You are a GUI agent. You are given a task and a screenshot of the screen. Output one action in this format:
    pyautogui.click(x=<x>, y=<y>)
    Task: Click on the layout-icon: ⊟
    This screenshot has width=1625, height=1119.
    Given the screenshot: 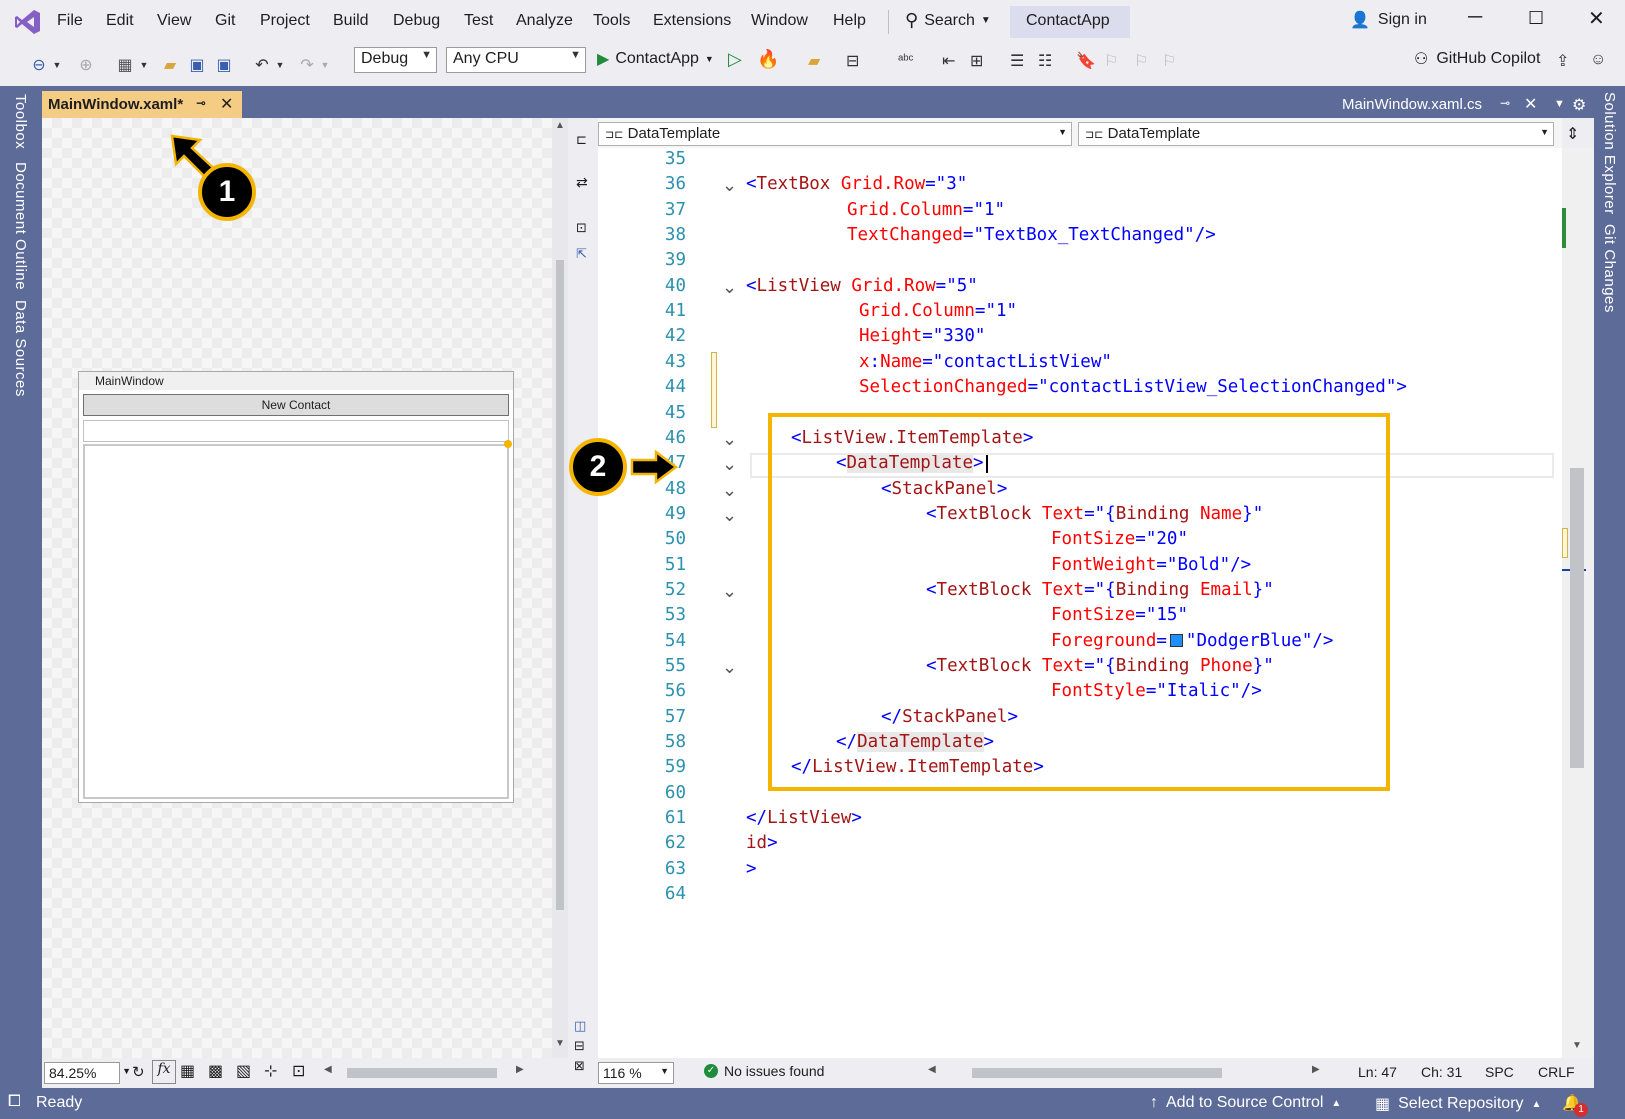 What is the action you would take?
    pyautogui.click(x=852, y=61)
    